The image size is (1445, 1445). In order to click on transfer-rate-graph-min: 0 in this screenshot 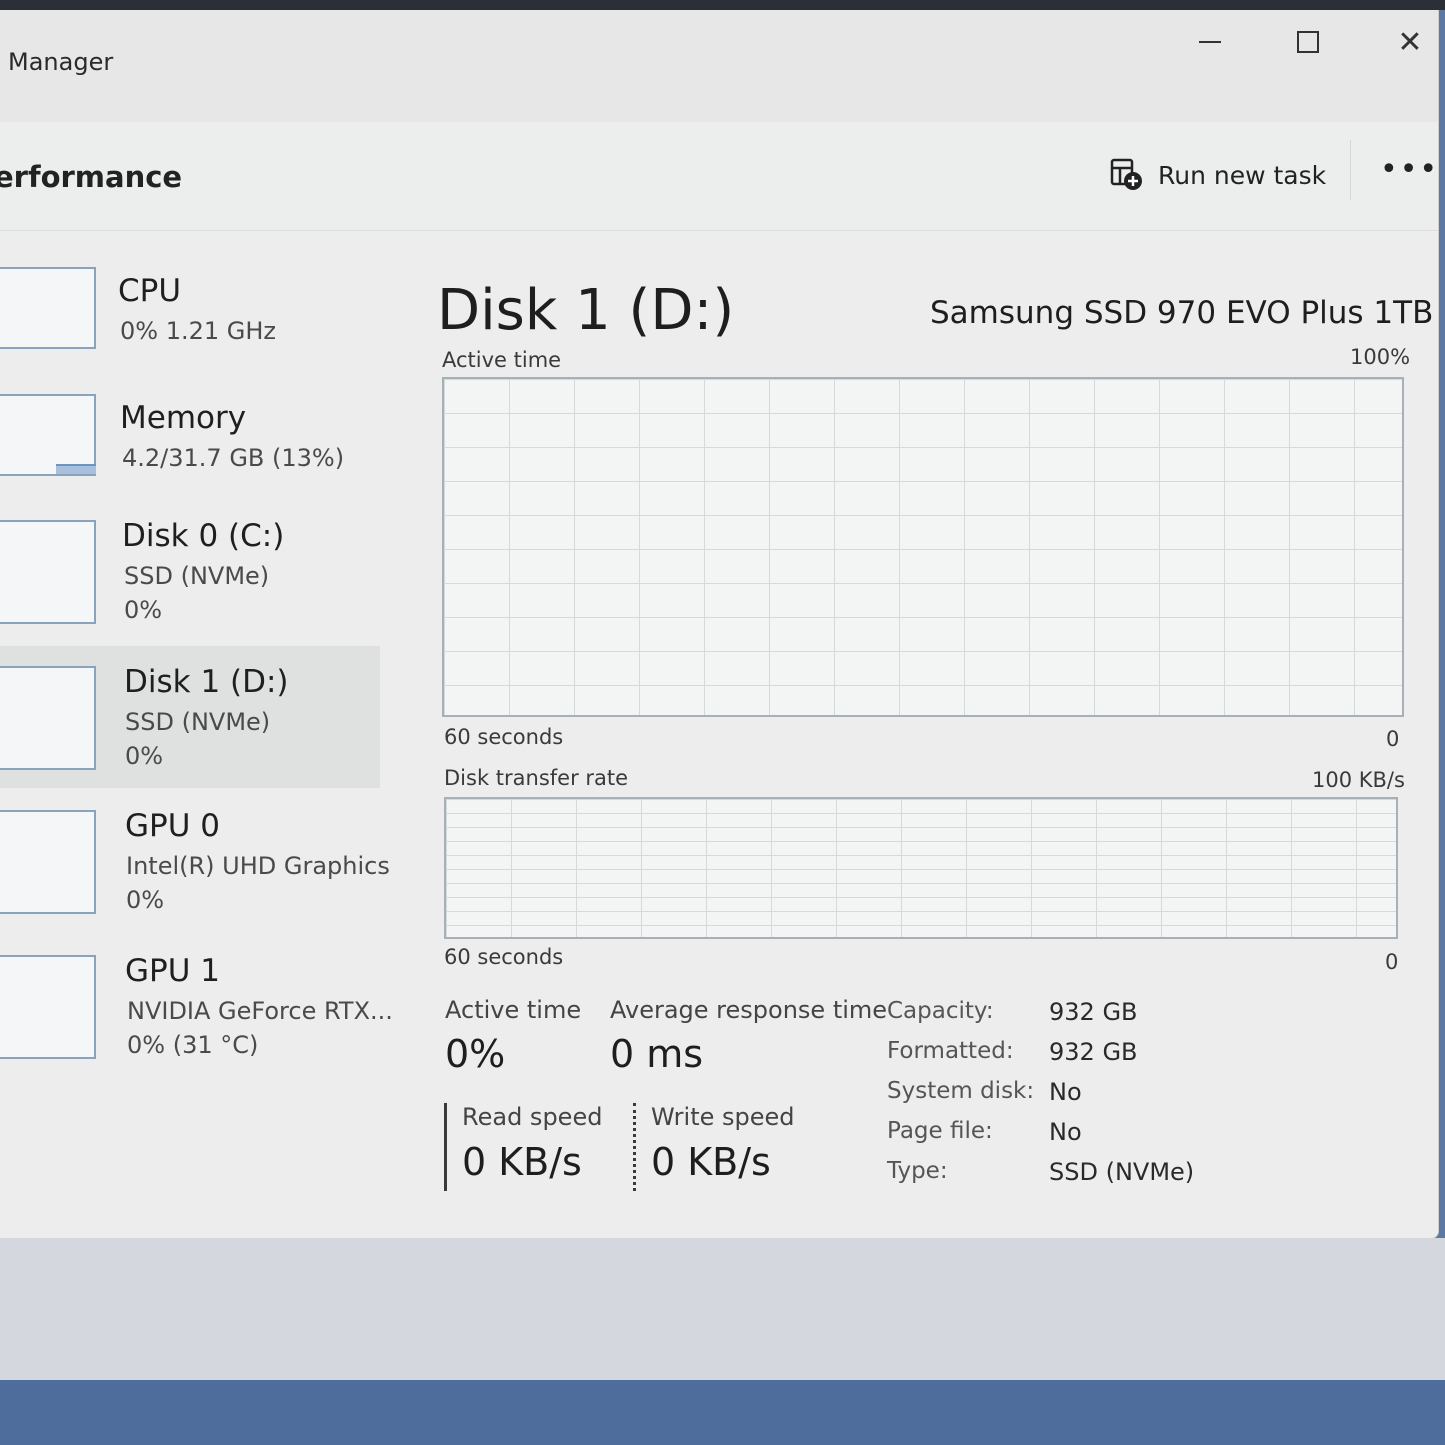, I will do `click(1392, 962)`.